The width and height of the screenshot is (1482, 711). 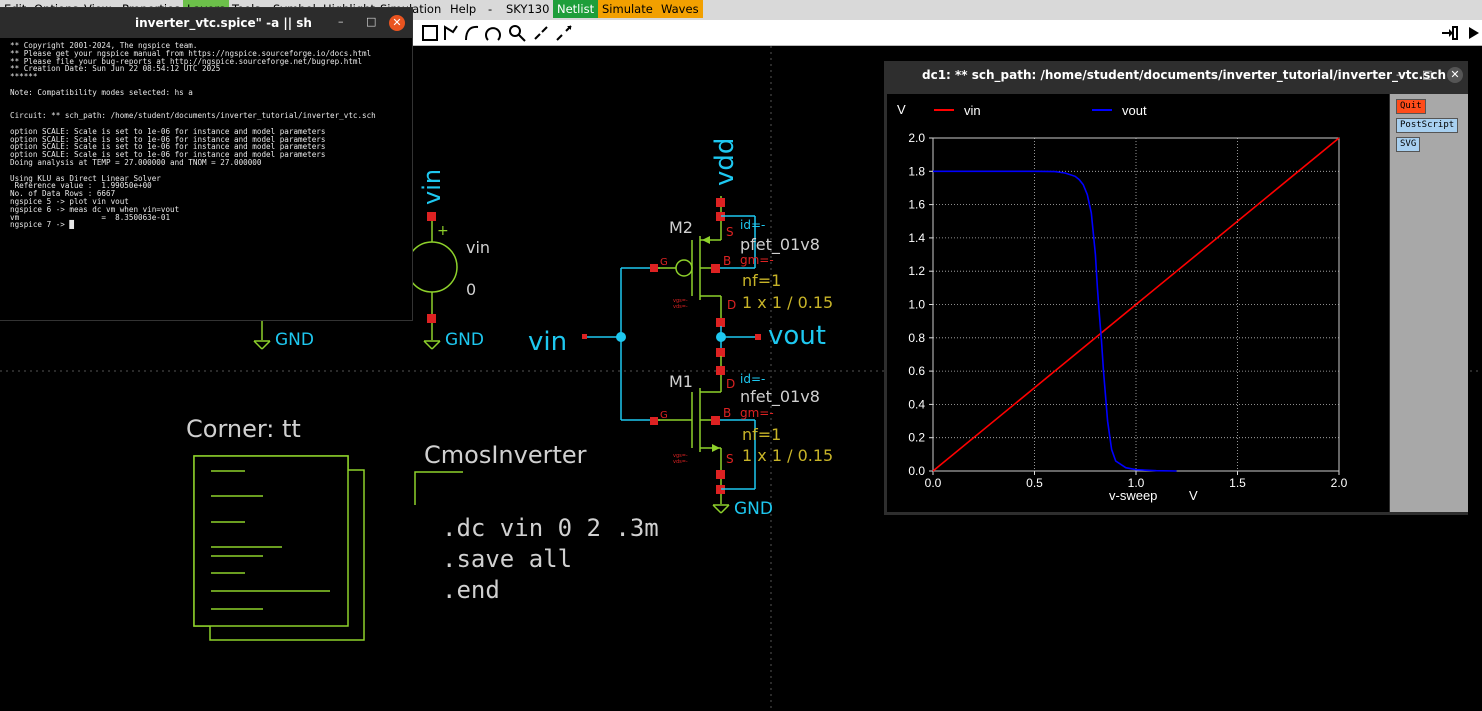 What do you see at coordinates (916, 271) in the screenshot?
I see `y-tick-label: 1.2` at bounding box center [916, 271].